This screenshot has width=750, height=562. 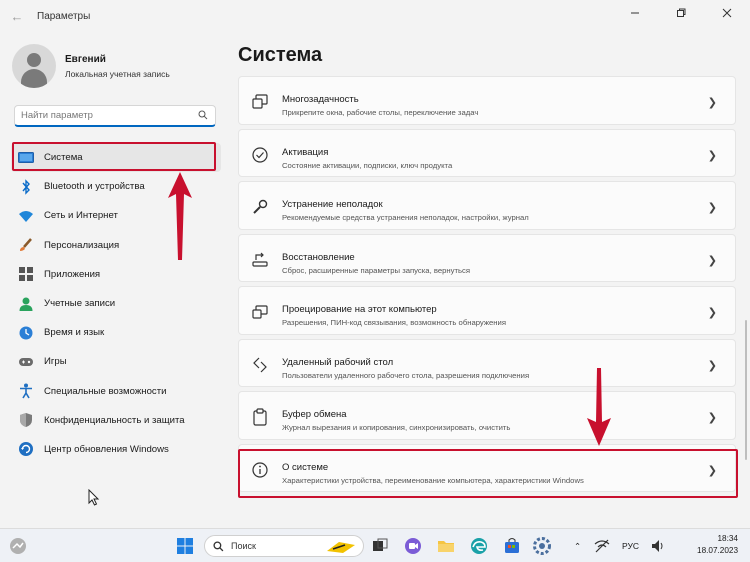 I want to click on minimize-button, so click(x=635, y=13).